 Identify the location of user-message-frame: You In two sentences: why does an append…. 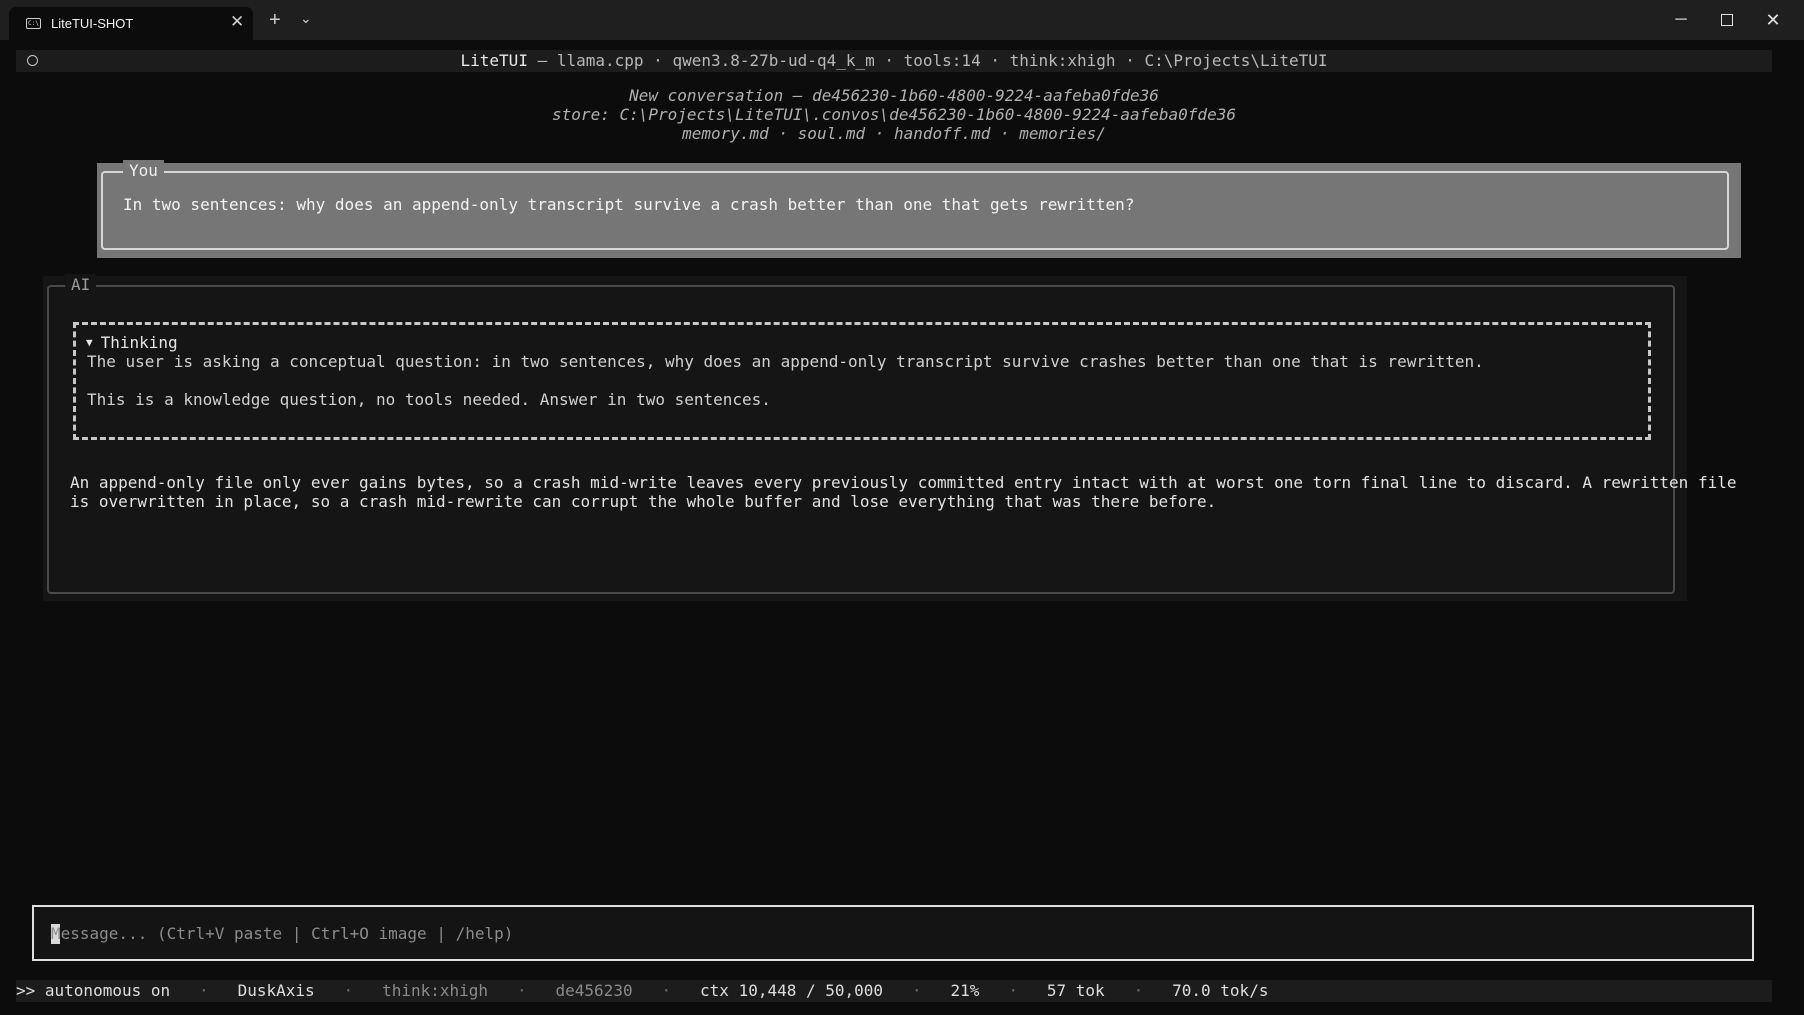
(915, 205).